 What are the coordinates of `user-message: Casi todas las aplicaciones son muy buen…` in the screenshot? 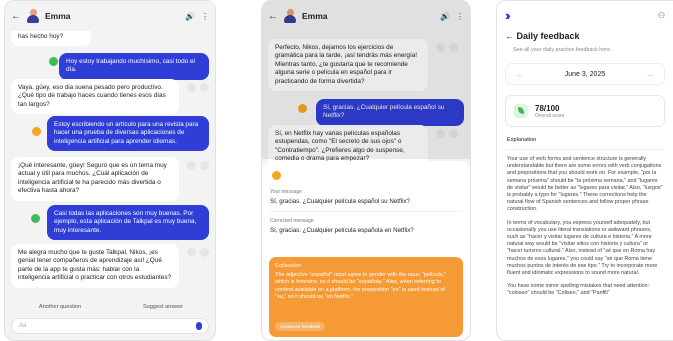 It's located at (128, 223).